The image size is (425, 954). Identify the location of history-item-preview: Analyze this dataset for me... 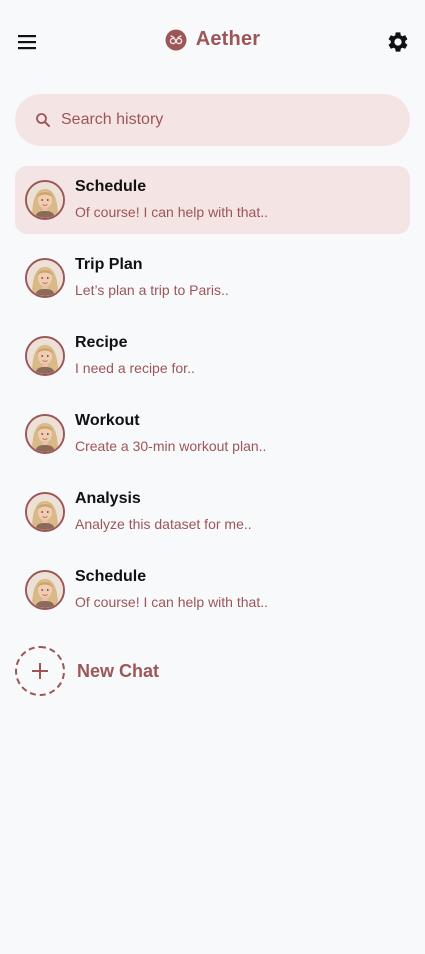
(163, 524).